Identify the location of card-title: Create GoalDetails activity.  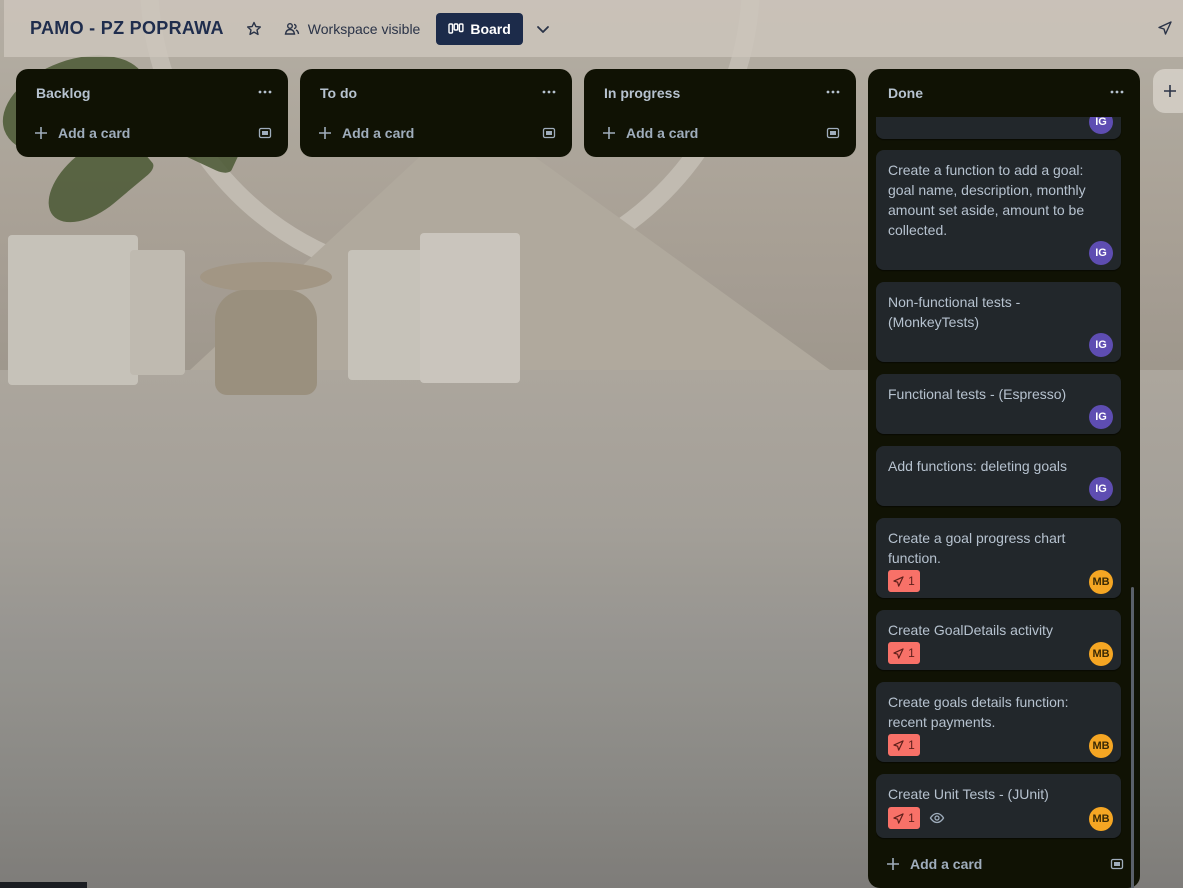
(970, 630).